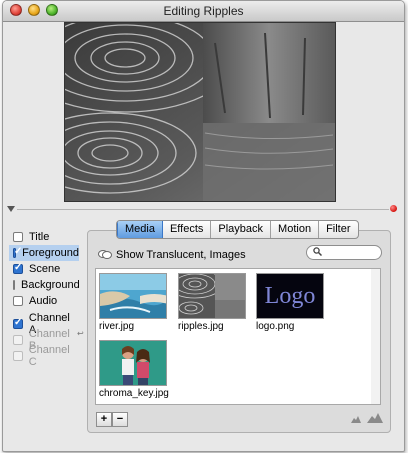 This screenshot has height=453, width=408. Describe the element at coordinates (203, 209) in the screenshot. I see `splitter` at that location.